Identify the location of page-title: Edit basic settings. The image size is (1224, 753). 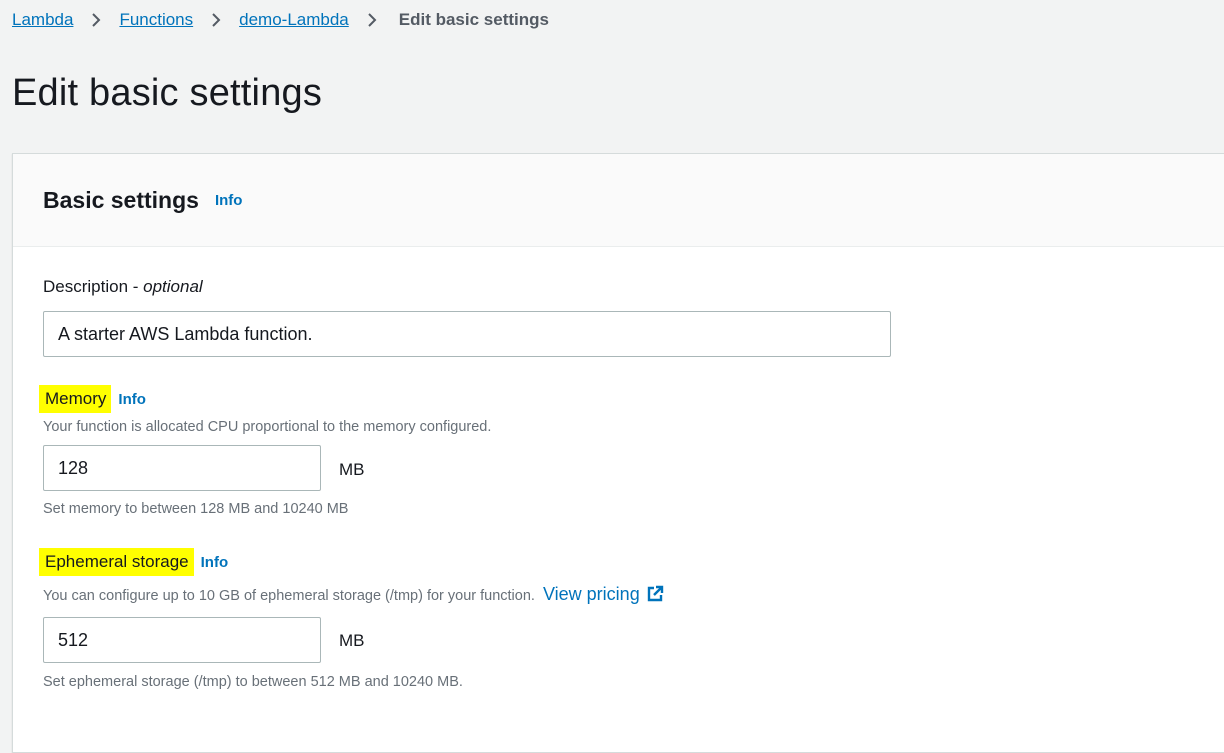
(167, 93).